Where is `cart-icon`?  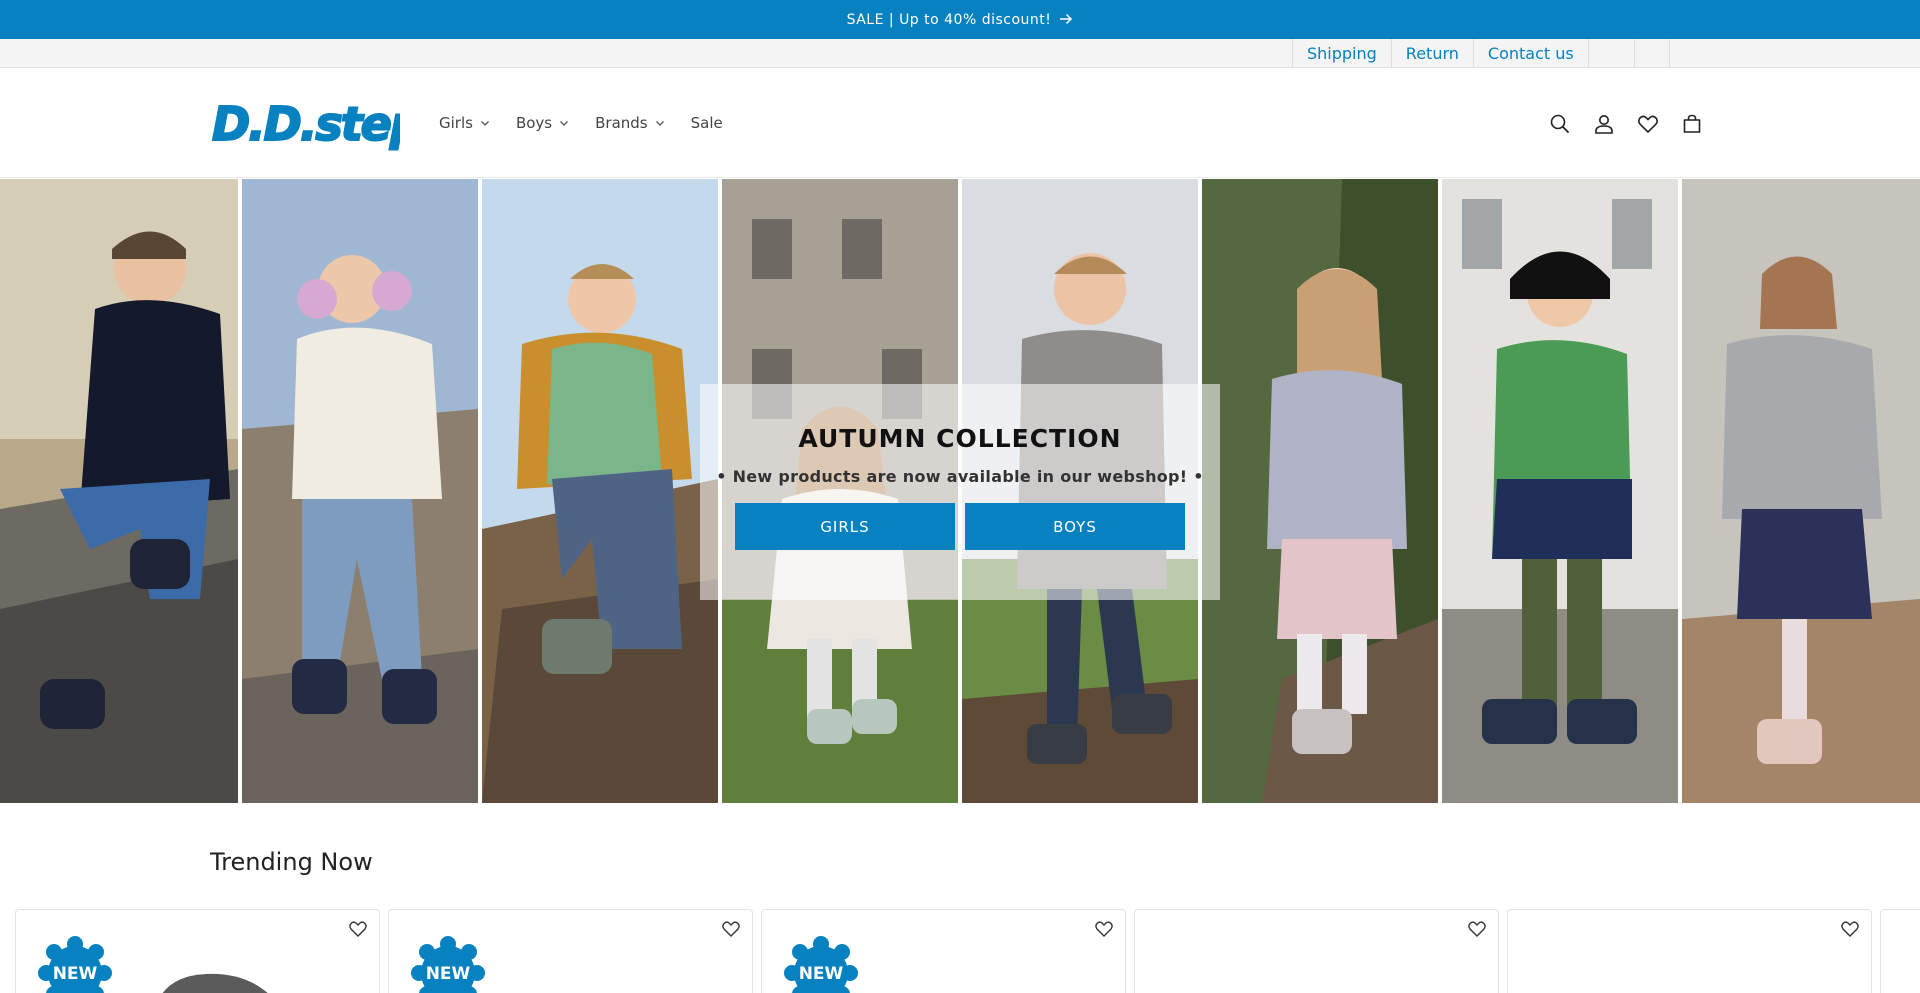
cart-icon is located at coordinates (1692, 124).